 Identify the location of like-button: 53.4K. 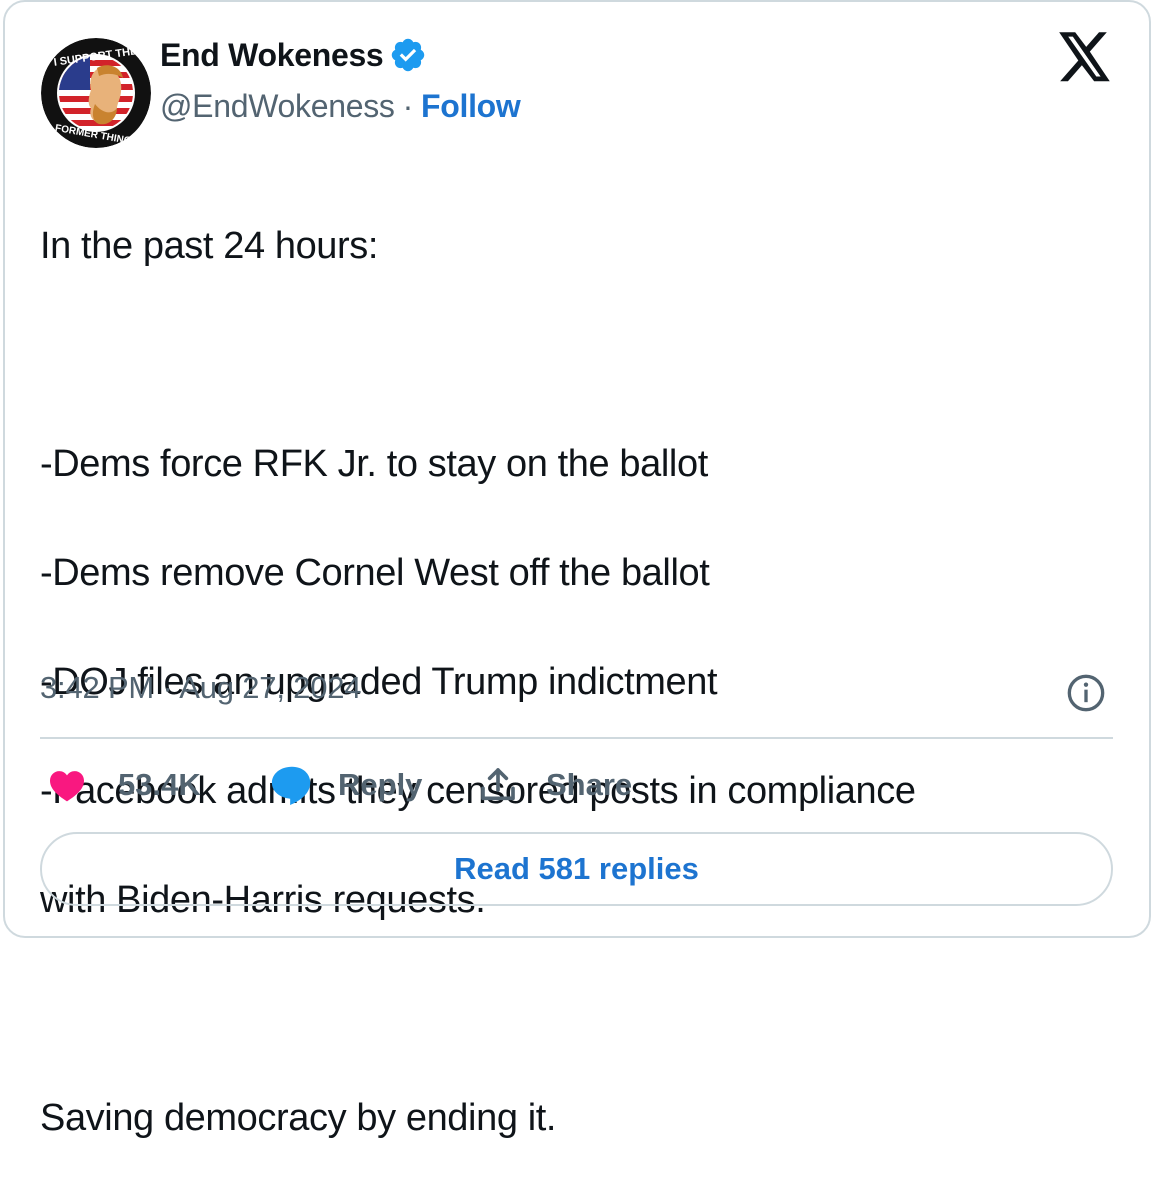
(124, 785).